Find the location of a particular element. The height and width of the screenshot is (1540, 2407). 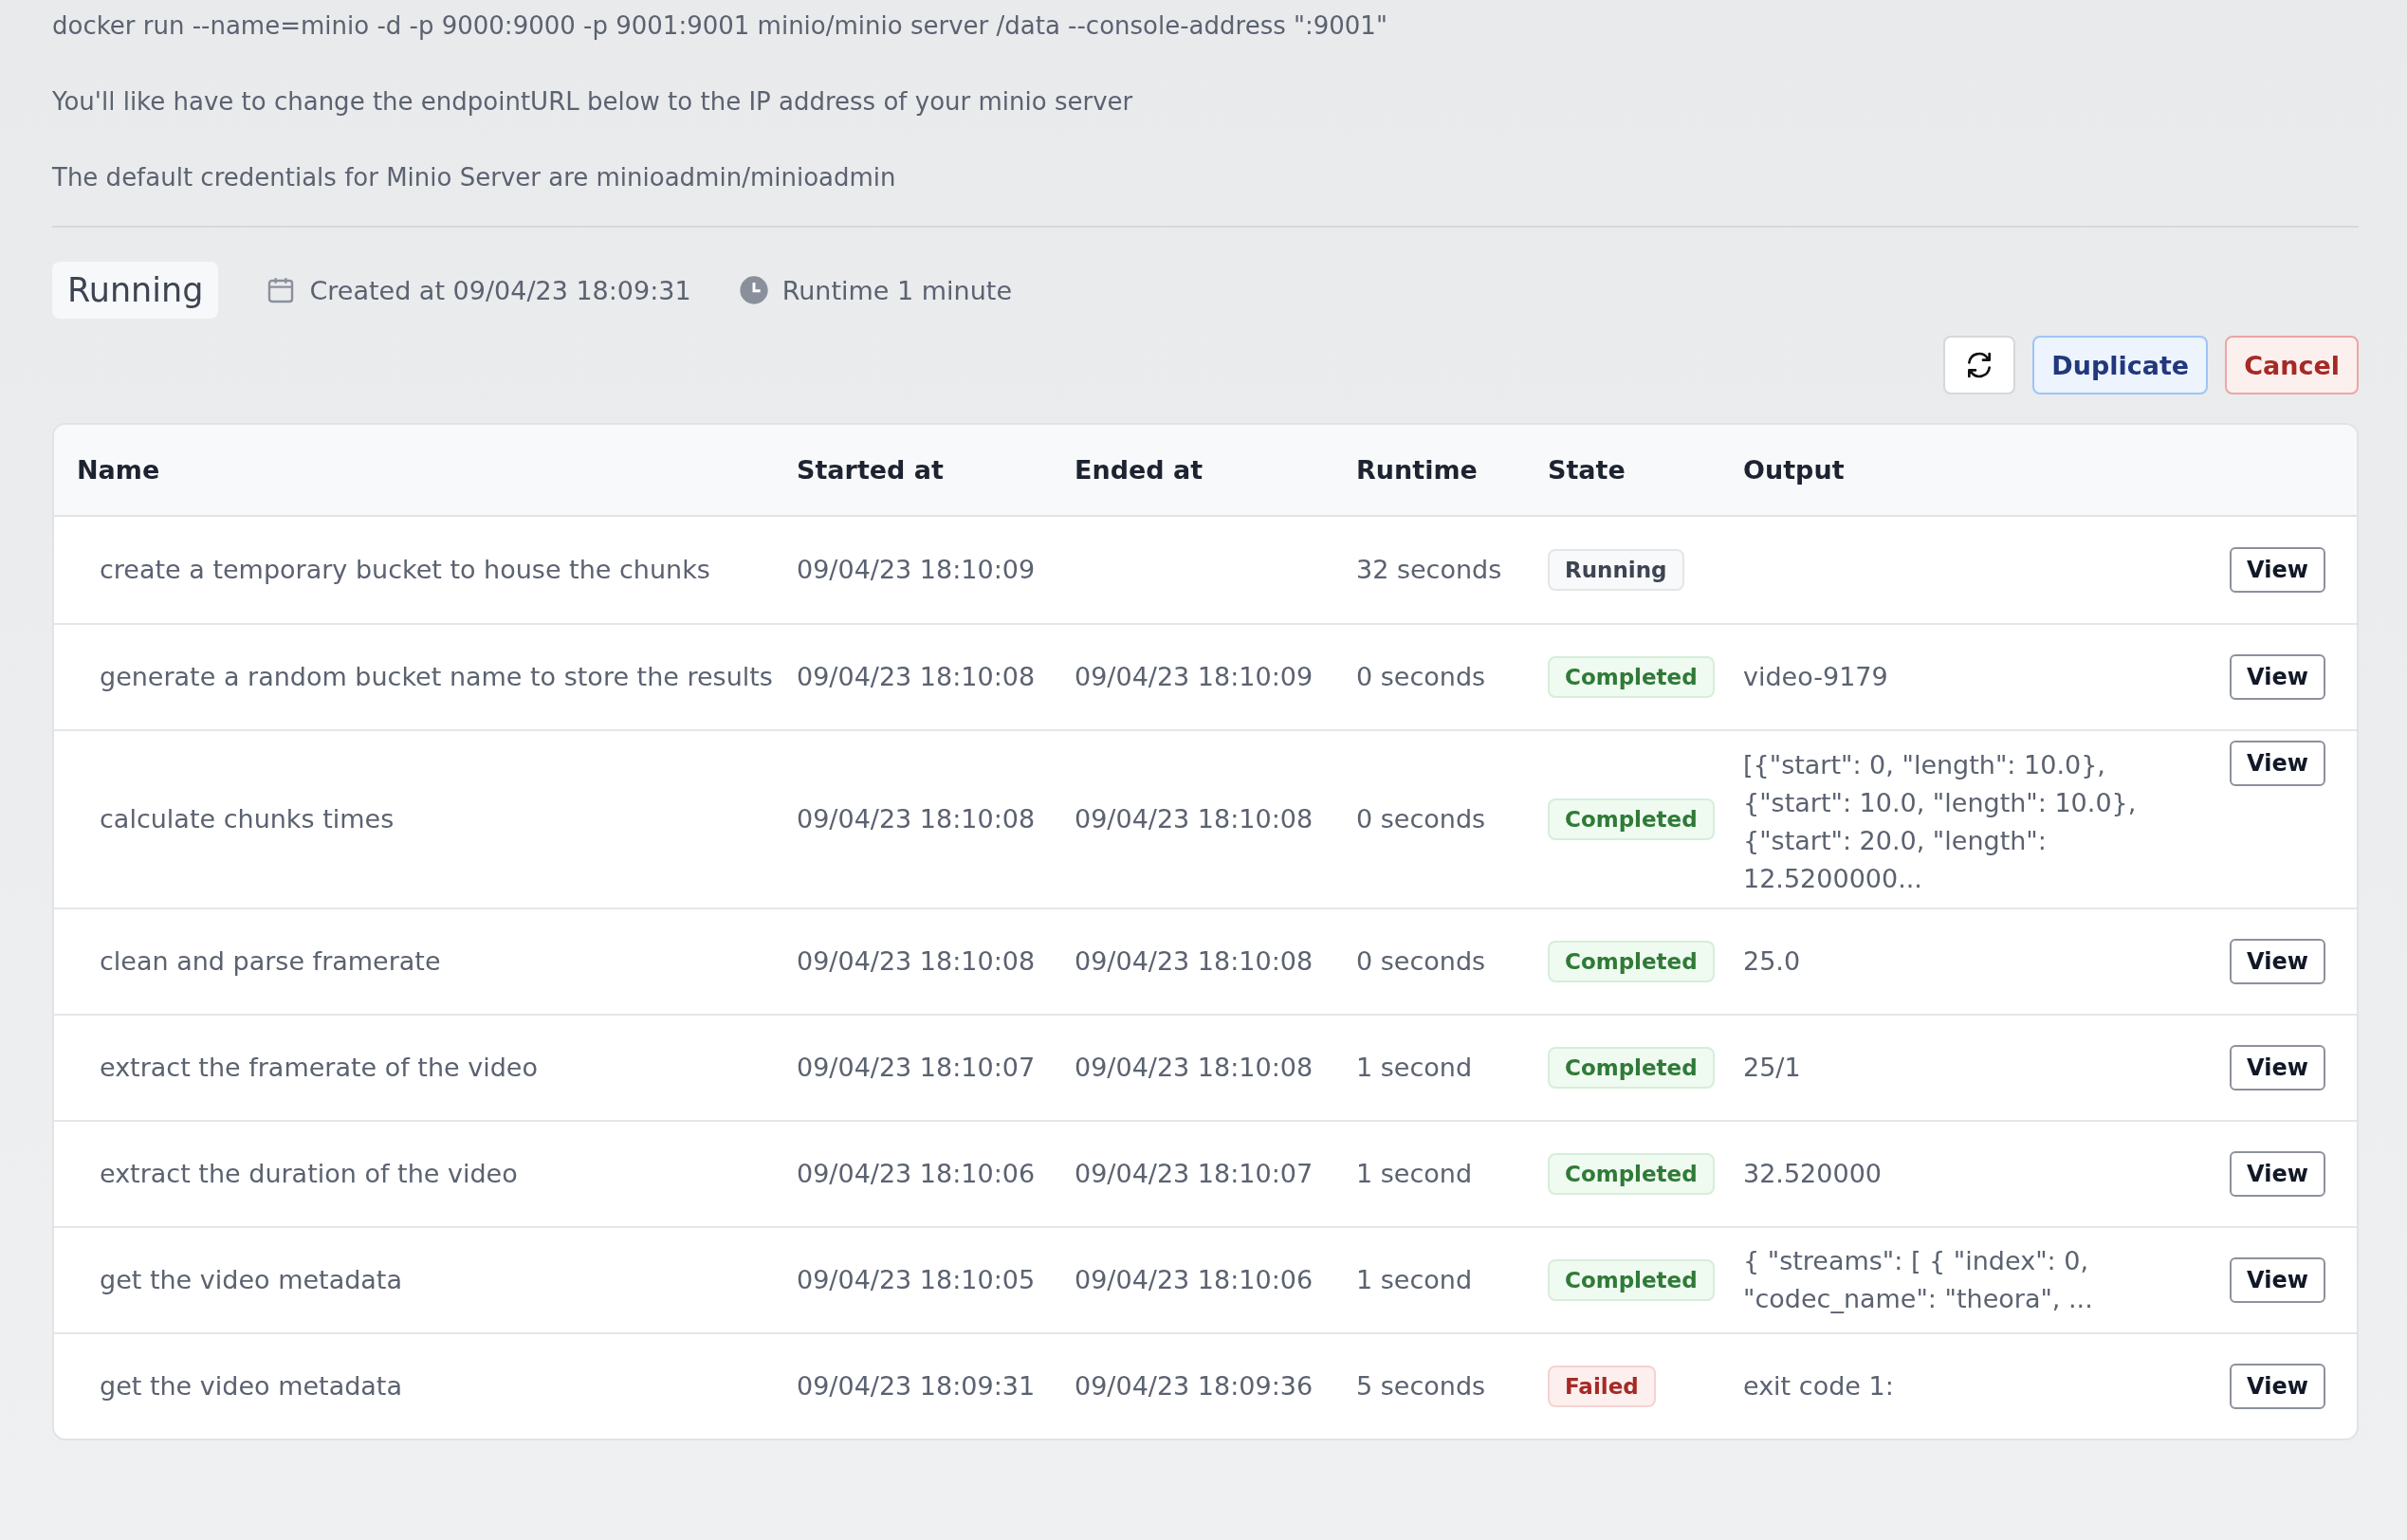

column-header: Runtime is located at coordinates (1417, 470).